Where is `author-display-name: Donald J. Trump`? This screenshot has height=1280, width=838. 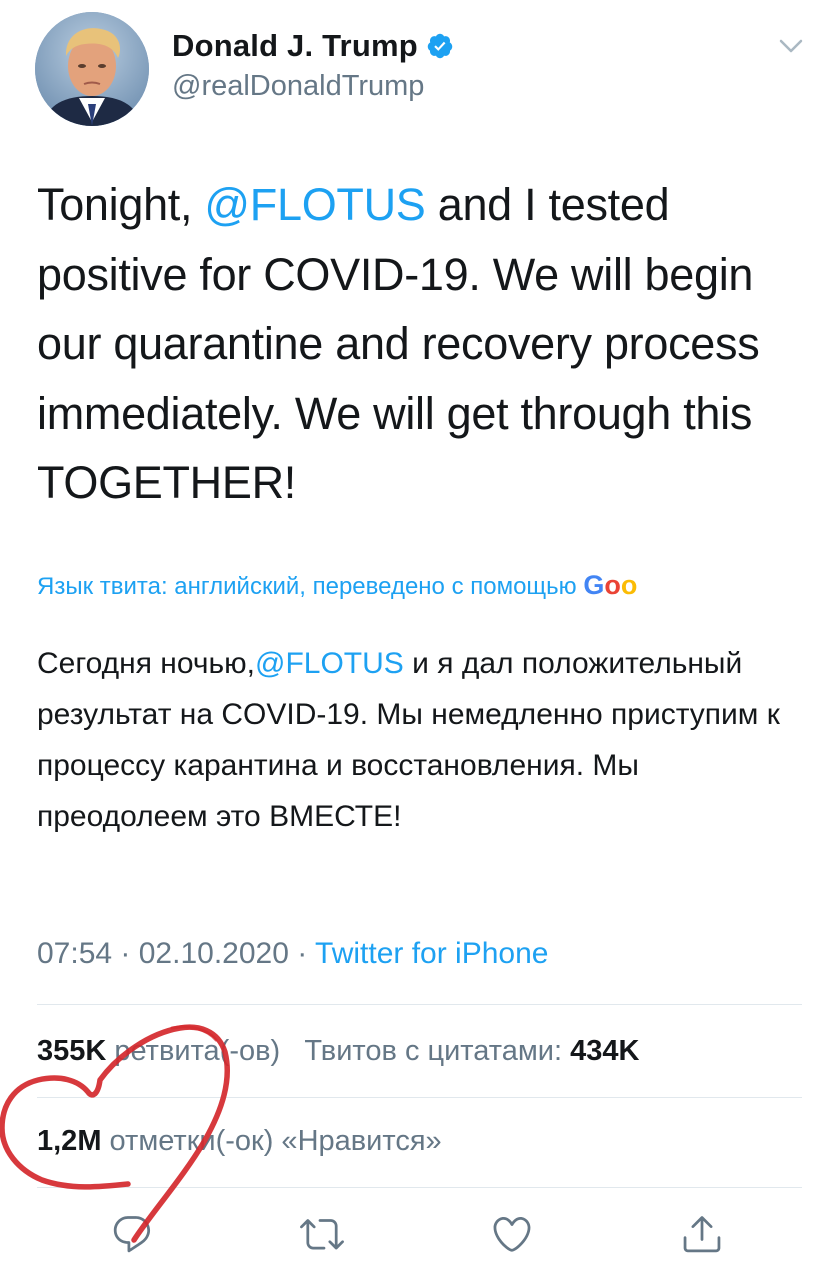
author-display-name: Donald J. Trump is located at coordinates (295, 46).